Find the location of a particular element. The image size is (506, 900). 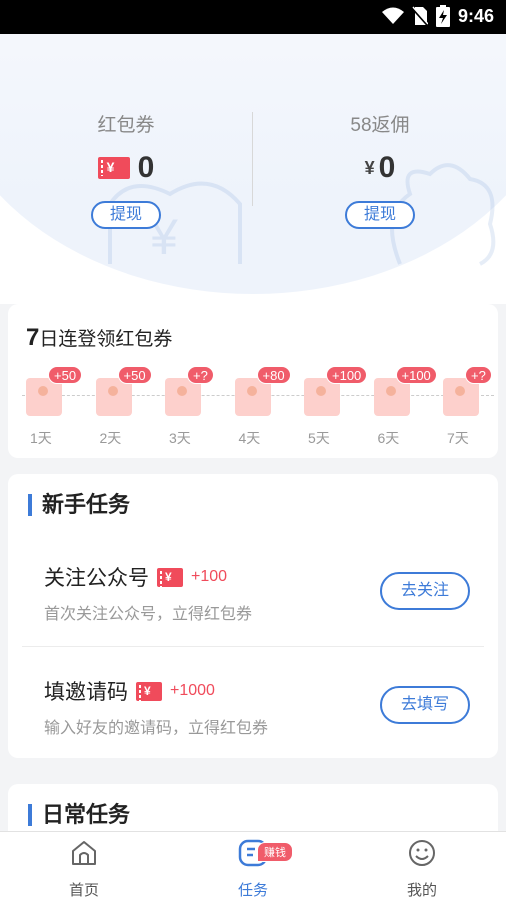

rebate-balance-value: 0 is located at coordinates (387, 167).